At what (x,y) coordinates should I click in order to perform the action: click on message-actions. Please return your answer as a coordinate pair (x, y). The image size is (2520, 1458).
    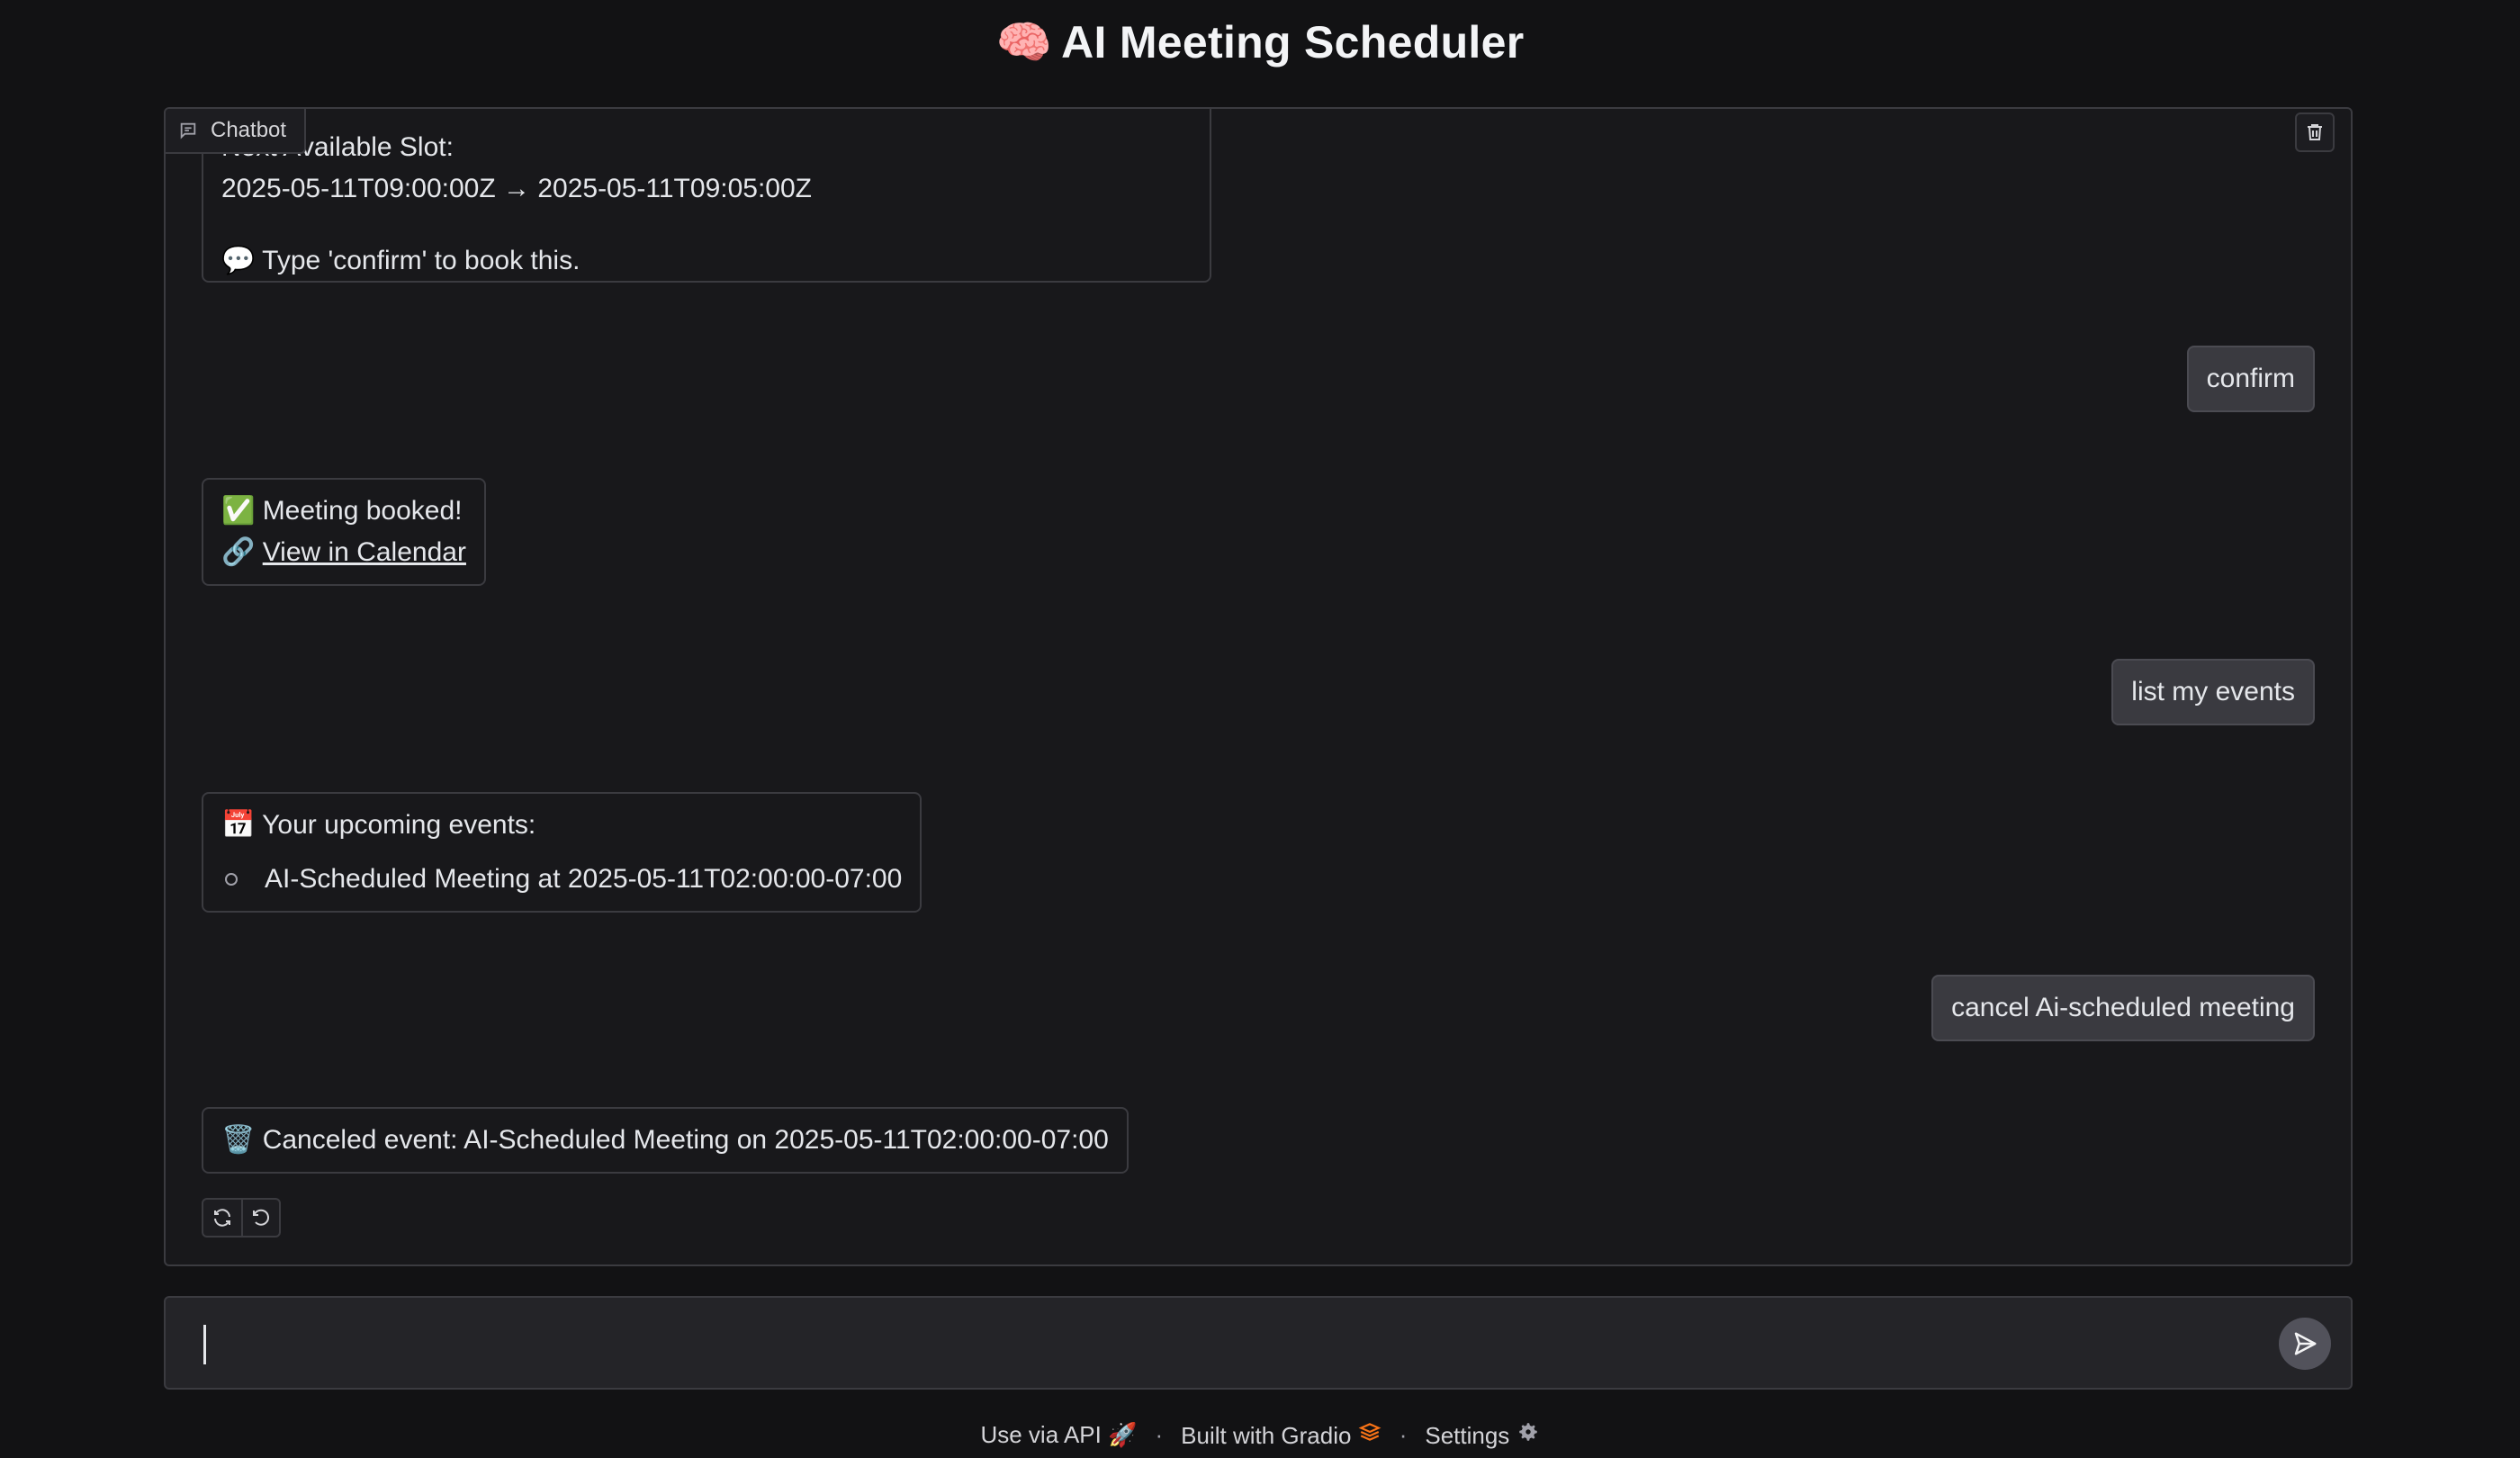
    Looking at the image, I should click on (242, 1218).